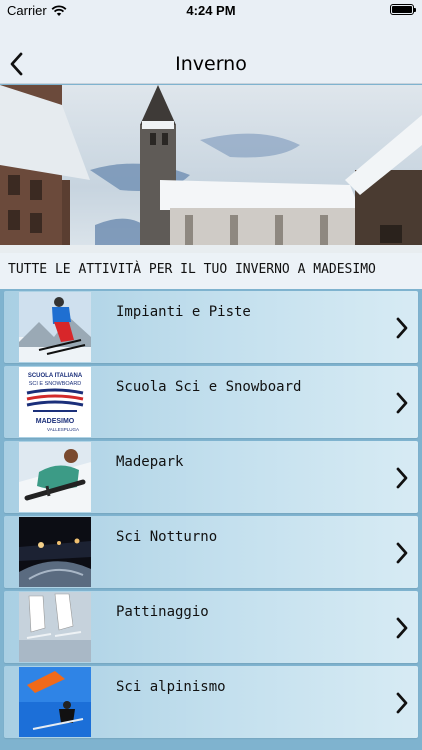 This screenshot has height=750, width=422. What do you see at coordinates (211, 477) in the screenshot?
I see `list-item: Madepark` at bounding box center [211, 477].